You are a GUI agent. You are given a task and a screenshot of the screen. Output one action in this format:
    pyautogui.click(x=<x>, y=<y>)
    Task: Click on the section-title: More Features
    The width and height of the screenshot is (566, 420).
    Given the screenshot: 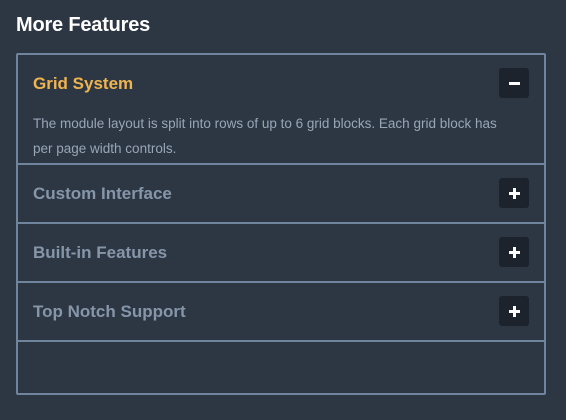 What is the action you would take?
    pyautogui.click(x=83, y=25)
    